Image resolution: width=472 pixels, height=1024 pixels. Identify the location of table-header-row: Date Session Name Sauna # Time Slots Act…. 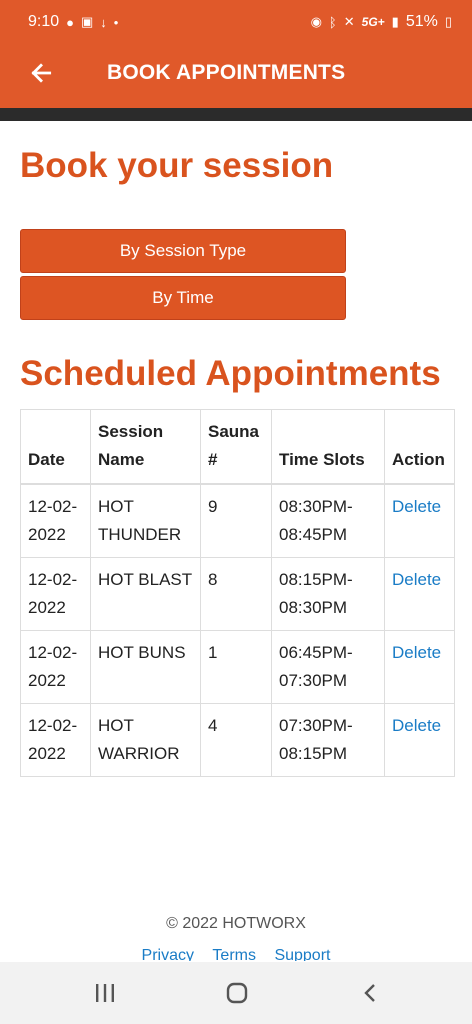
(237, 447).